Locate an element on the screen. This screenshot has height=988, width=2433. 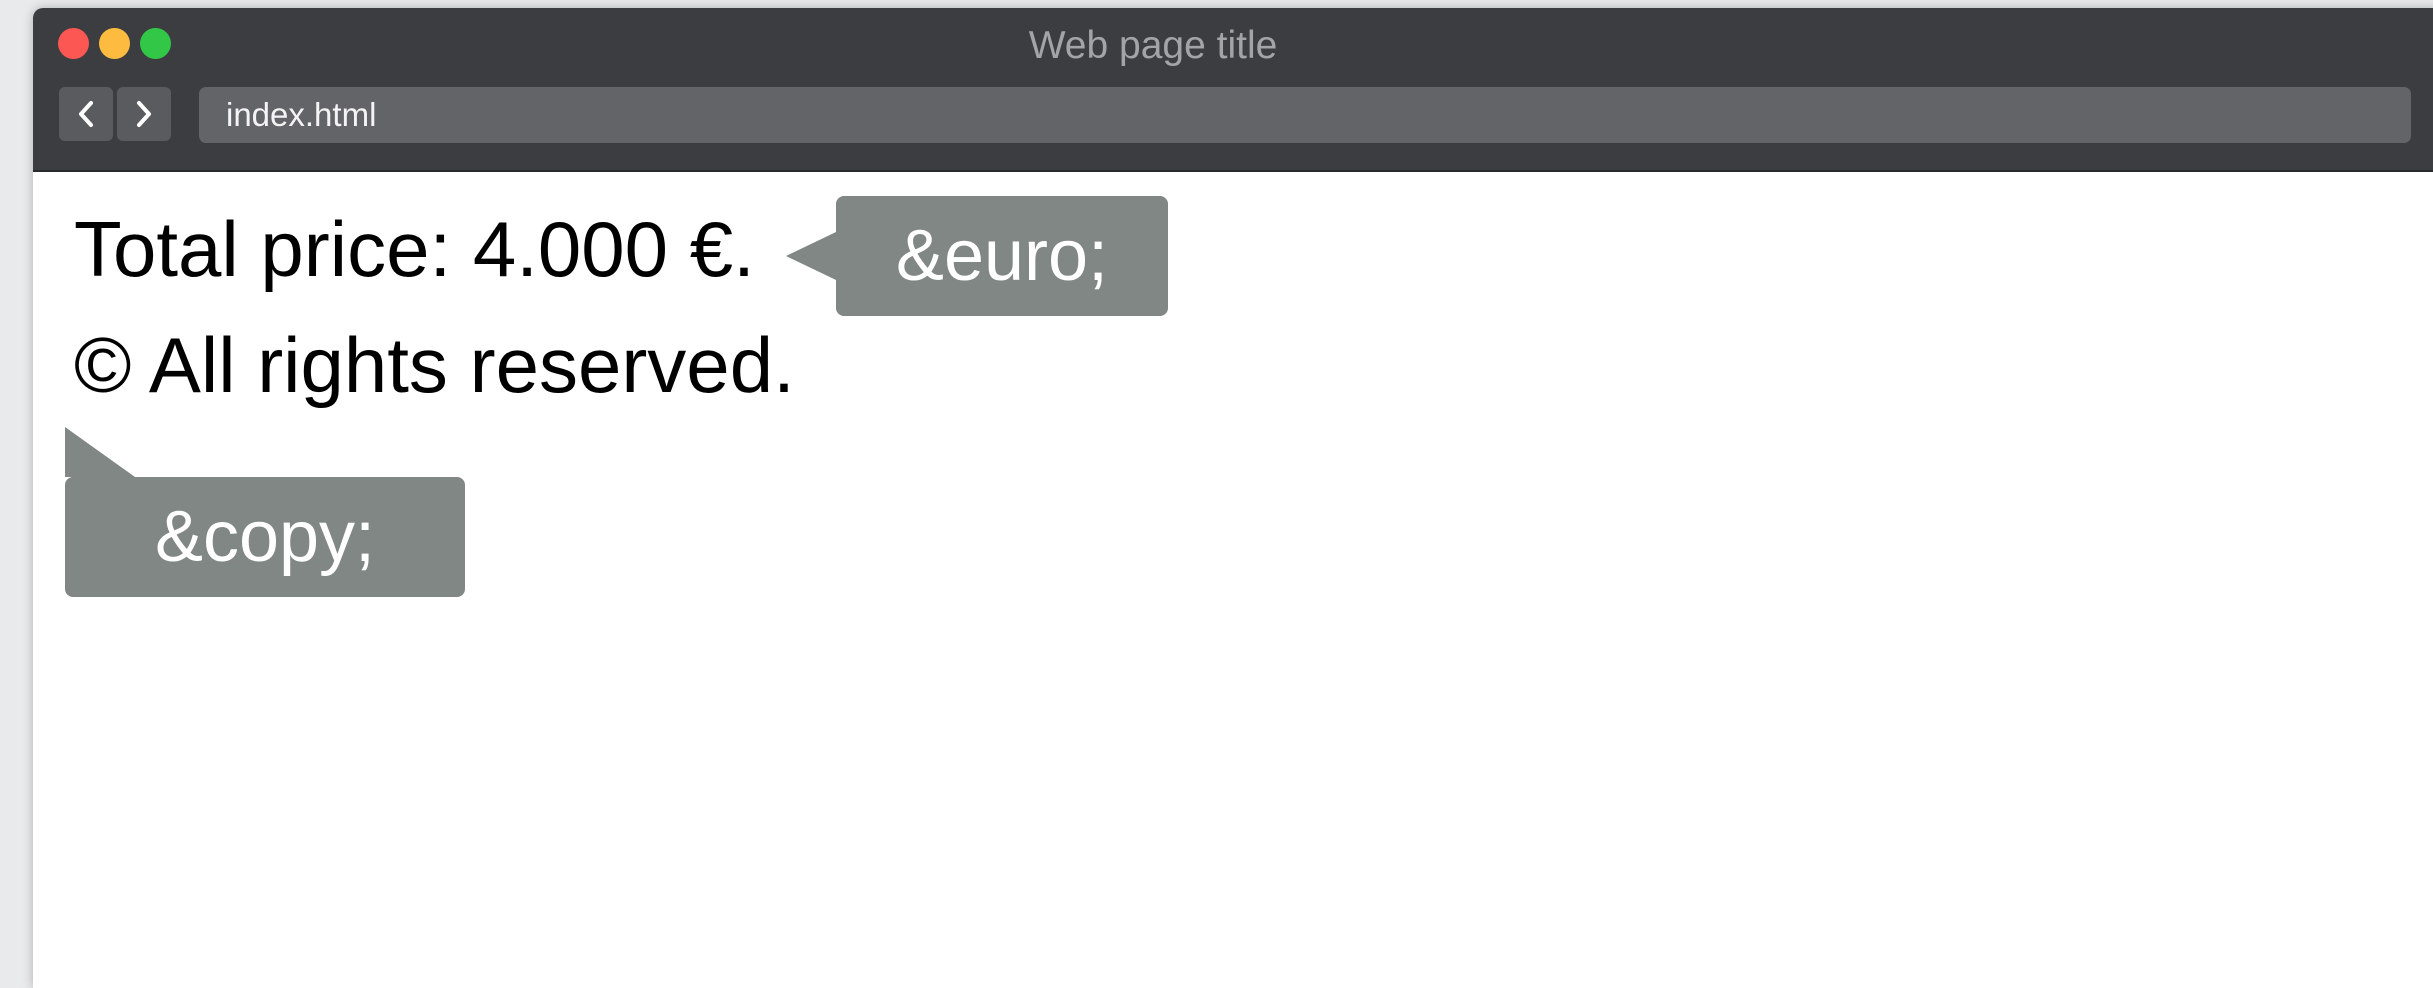
copyright-text: © All rights reserved. is located at coordinates (434, 365).